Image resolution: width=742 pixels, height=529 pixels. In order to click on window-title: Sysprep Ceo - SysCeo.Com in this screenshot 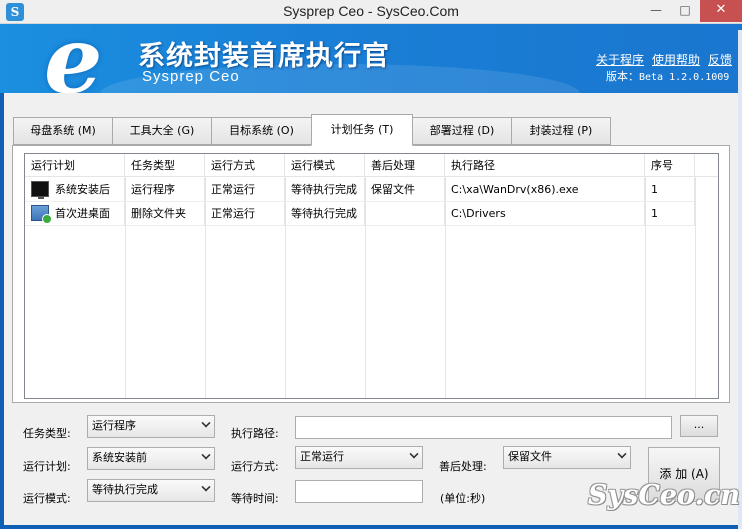, I will do `click(371, 11)`.